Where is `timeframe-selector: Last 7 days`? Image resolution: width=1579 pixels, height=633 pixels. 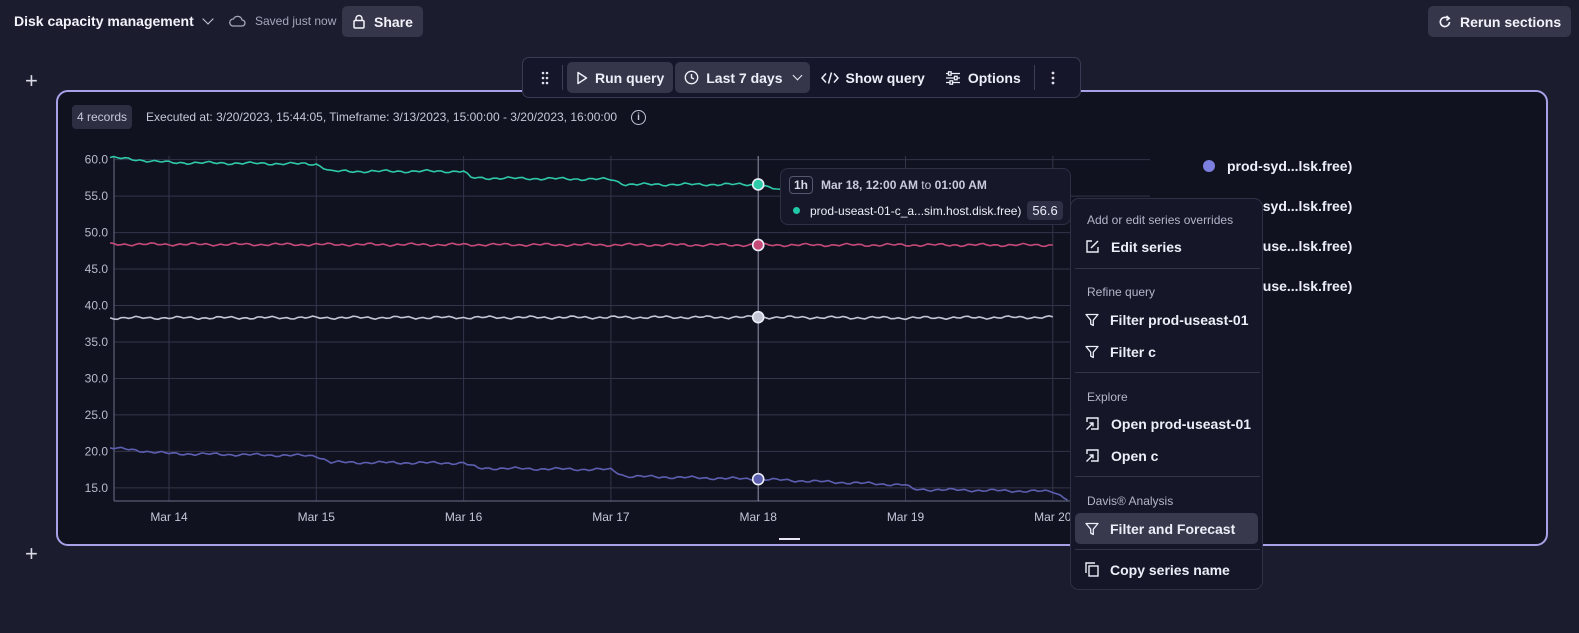
timeframe-selector: Last 7 days is located at coordinates (742, 77).